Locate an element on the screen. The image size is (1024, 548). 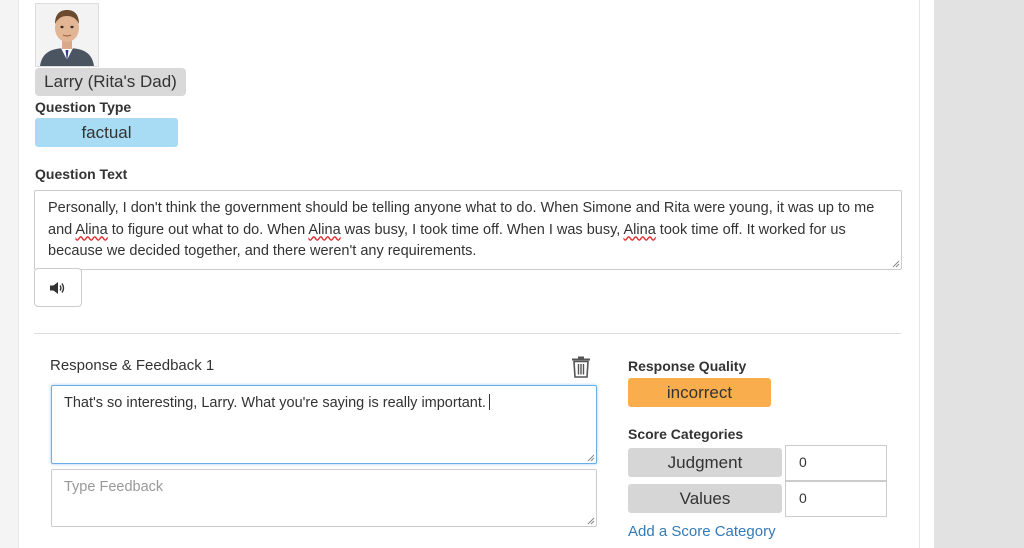
response-quality-chip: incorrect is located at coordinates (699, 392).